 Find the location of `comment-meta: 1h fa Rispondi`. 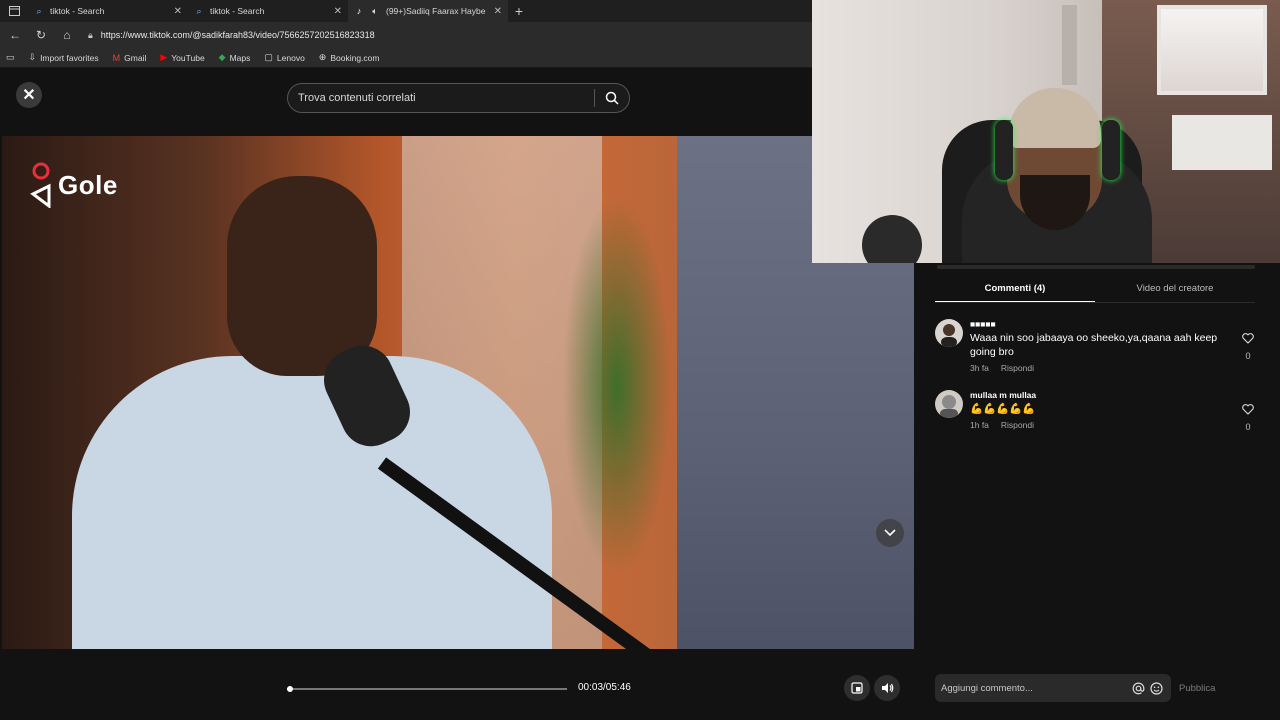

comment-meta: 1h fa Rispondi is located at coordinates (1100, 425).